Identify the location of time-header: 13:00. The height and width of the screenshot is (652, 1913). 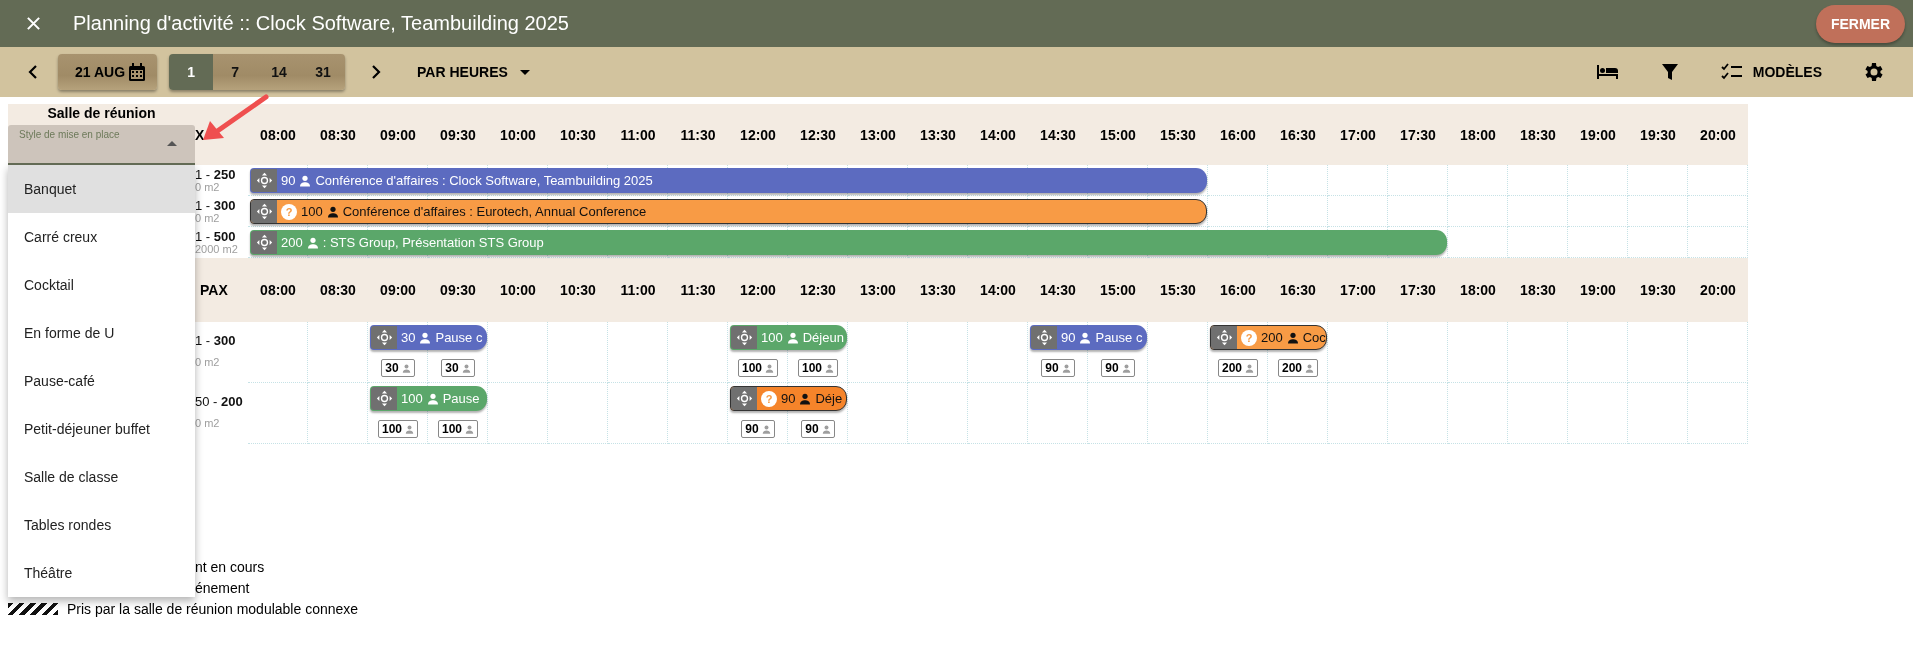
(878, 134).